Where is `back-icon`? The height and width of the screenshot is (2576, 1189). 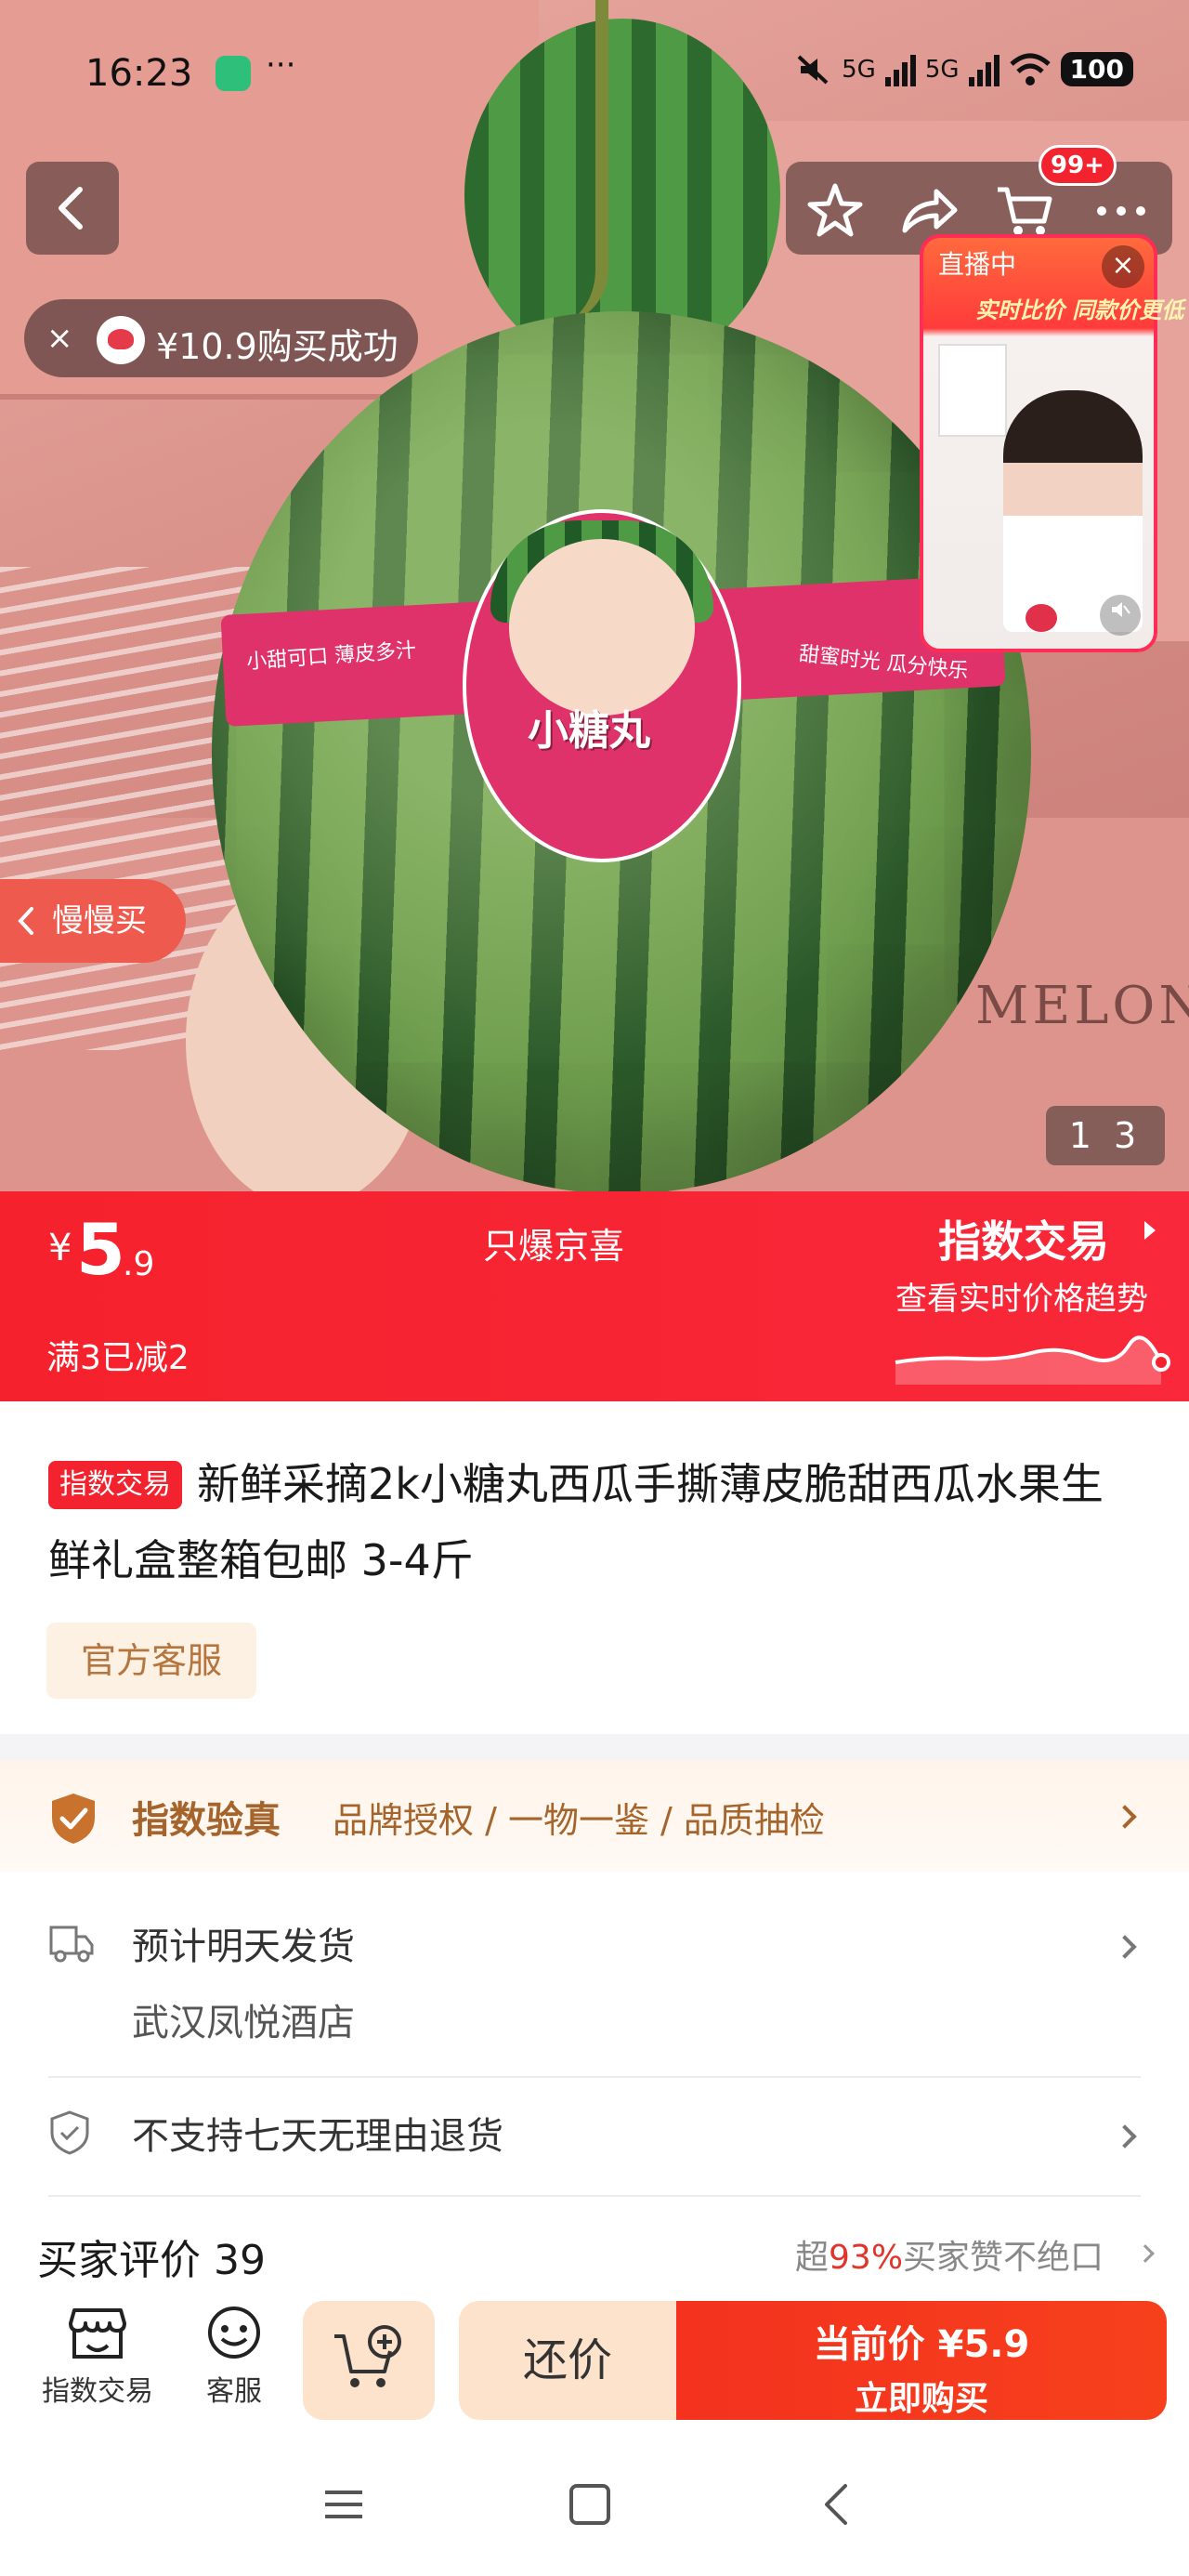
back-icon is located at coordinates (836, 2504).